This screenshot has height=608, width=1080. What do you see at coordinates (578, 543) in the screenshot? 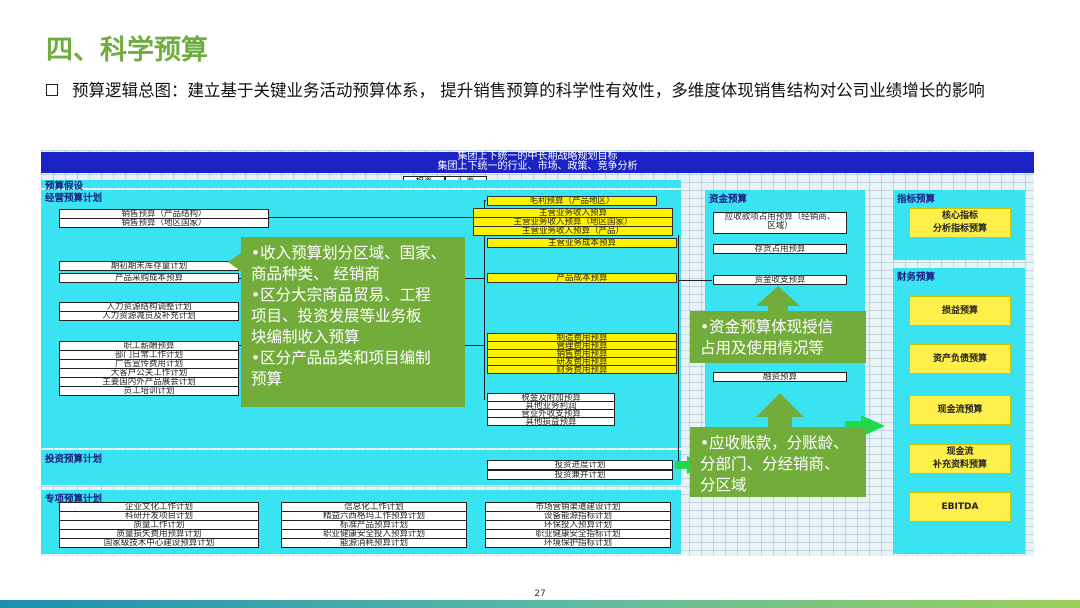
I see `special-col3-4: 环境保护指标计划` at bounding box center [578, 543].